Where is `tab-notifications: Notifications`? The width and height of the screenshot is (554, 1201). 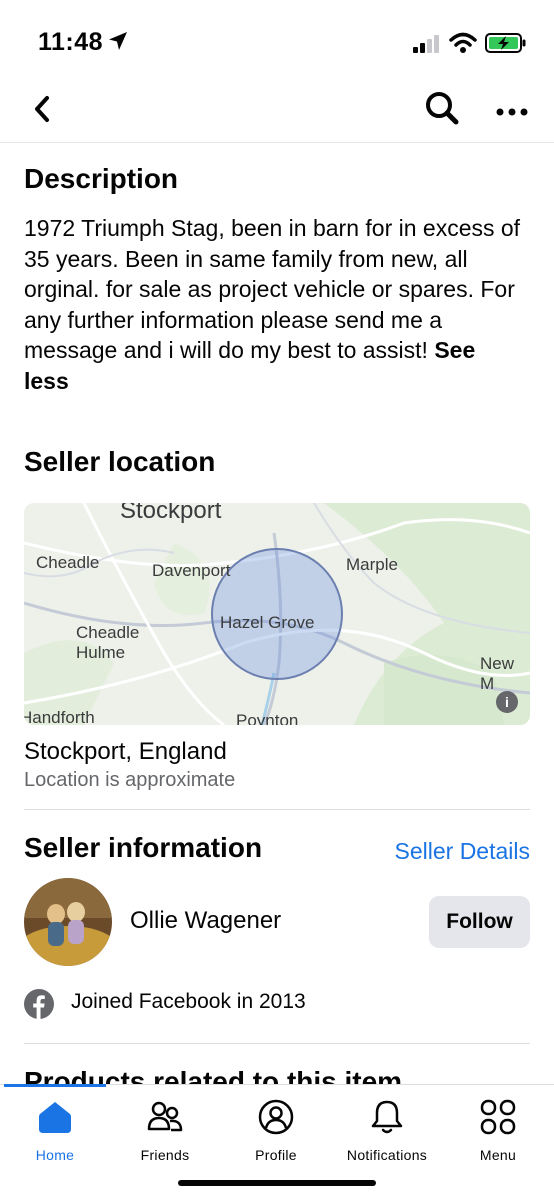 tab-notifications: Notifications is located at coordinates (387, 1130).